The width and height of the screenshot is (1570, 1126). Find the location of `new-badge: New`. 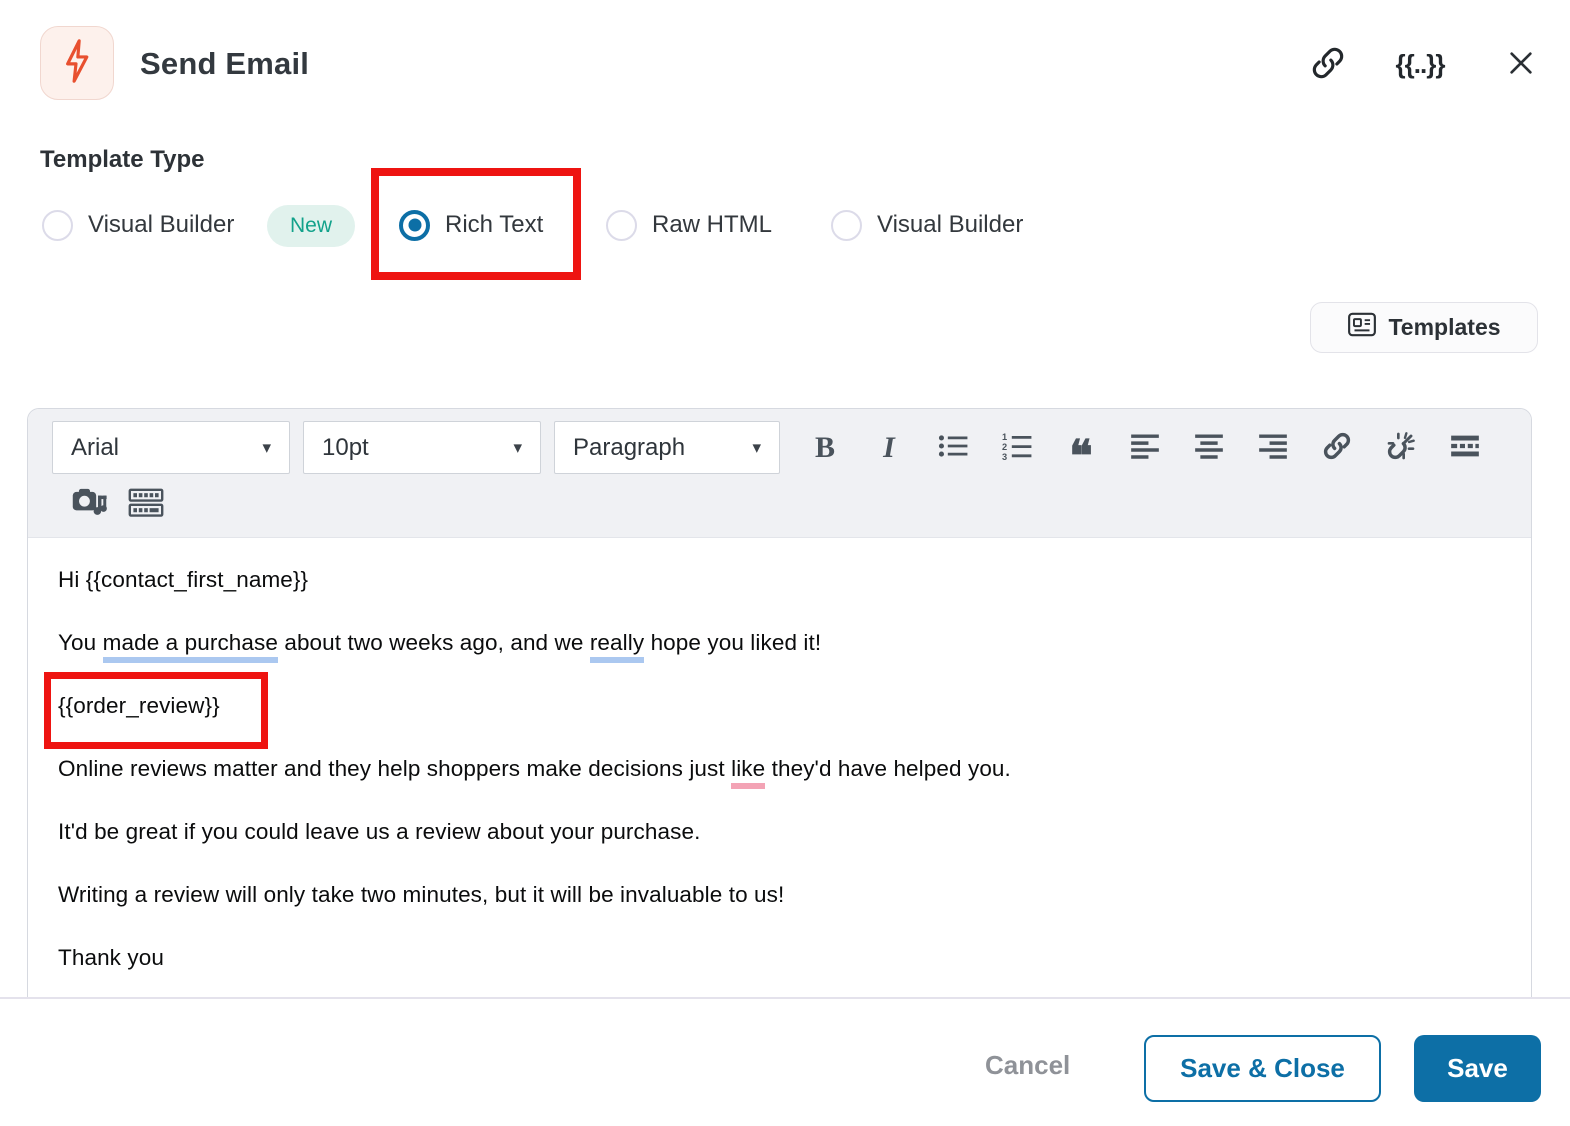

new-badge: New is located at coordinates (311, 226).